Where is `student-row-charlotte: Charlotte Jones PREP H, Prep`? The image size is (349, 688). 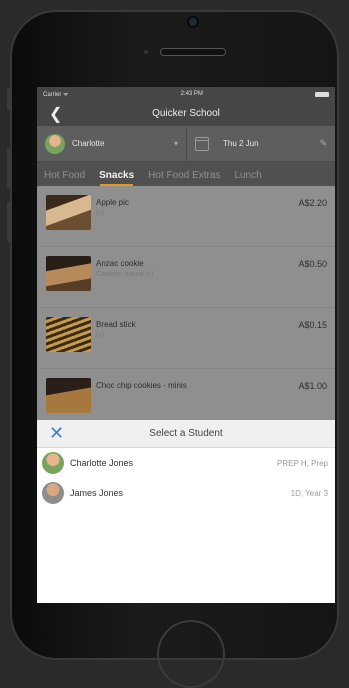
student-row-charlotte: Charlotte Jones PREP H, Prep is located at coordinates (186, 463).